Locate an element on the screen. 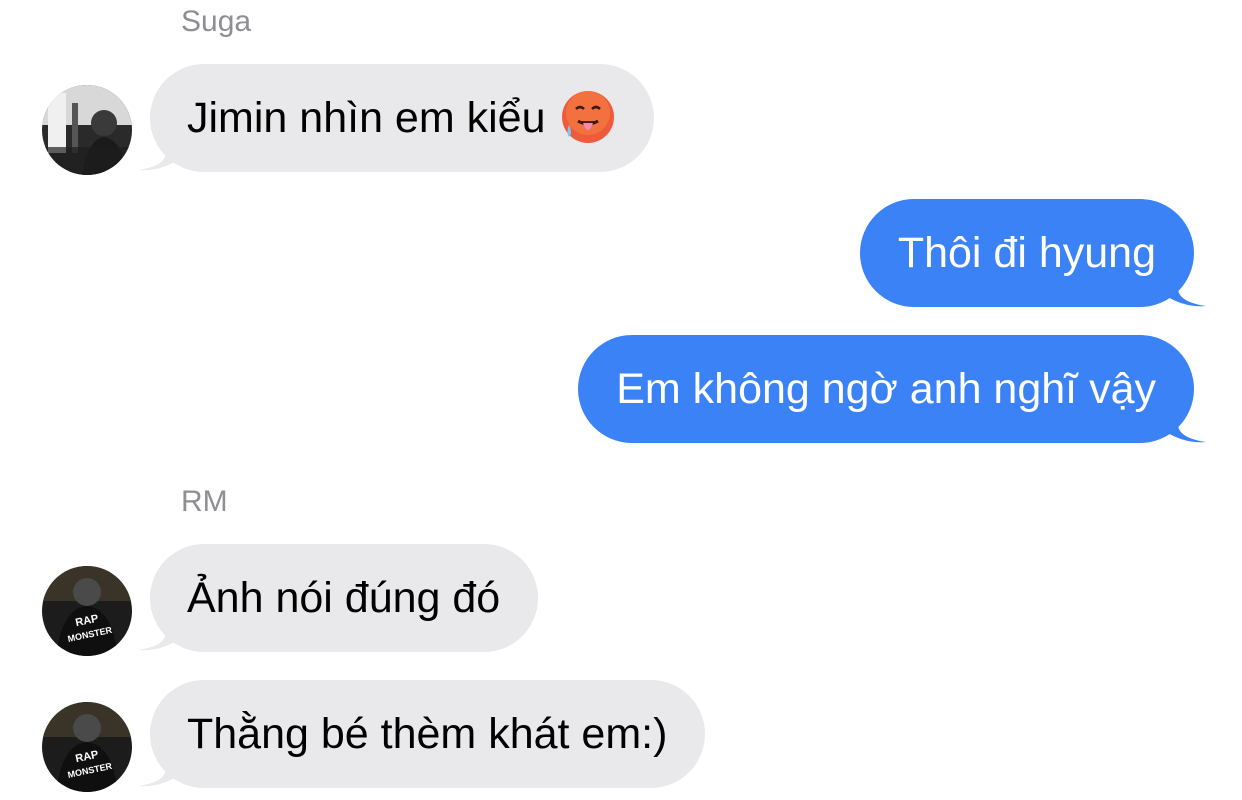 This screenshot has width=1242, height=800. hot-face-emoji is located at coordinates (587, 116).